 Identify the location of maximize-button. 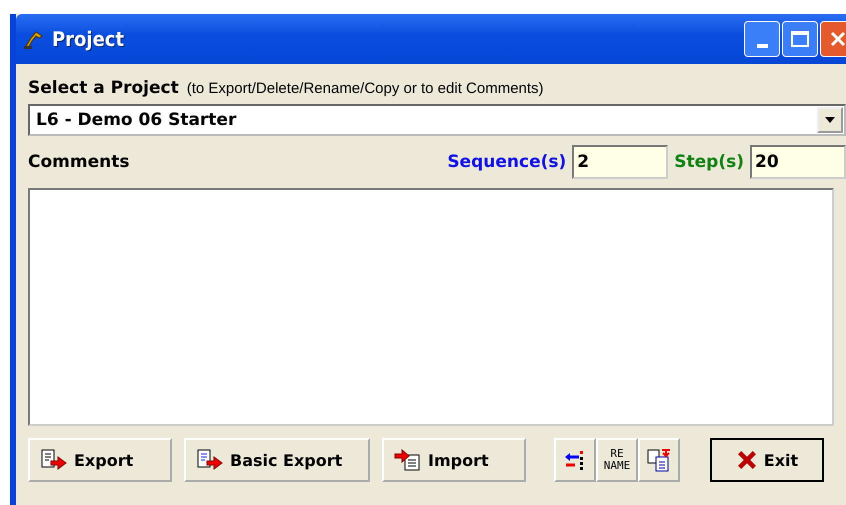
(800, 39).